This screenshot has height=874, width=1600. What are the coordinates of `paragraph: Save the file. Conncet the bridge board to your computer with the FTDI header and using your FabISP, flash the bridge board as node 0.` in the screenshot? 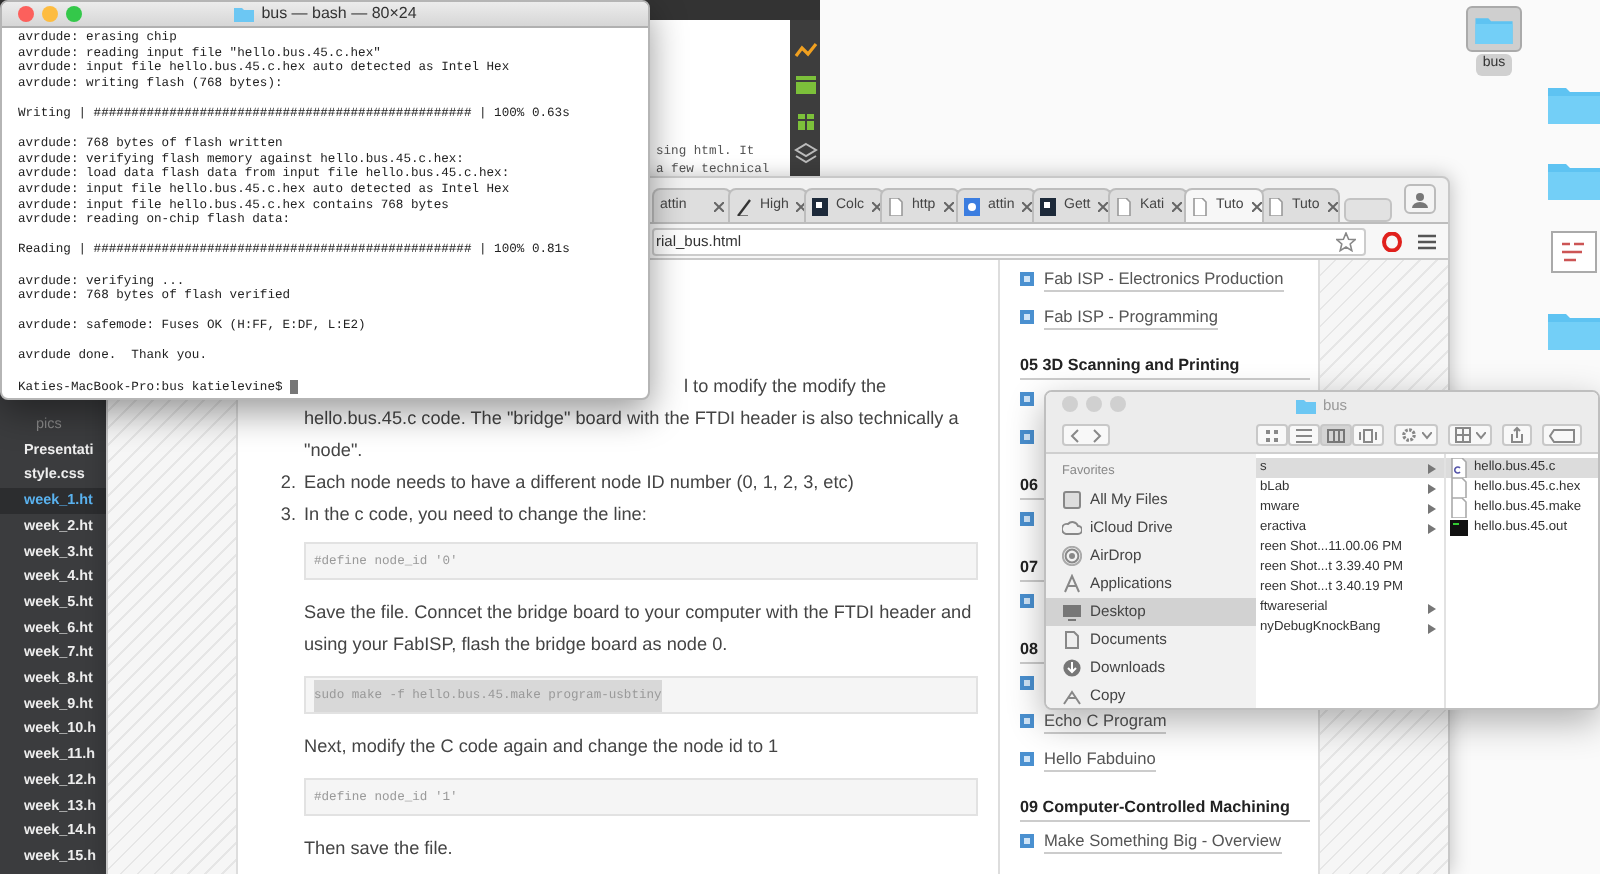 It's located at (639, 629).